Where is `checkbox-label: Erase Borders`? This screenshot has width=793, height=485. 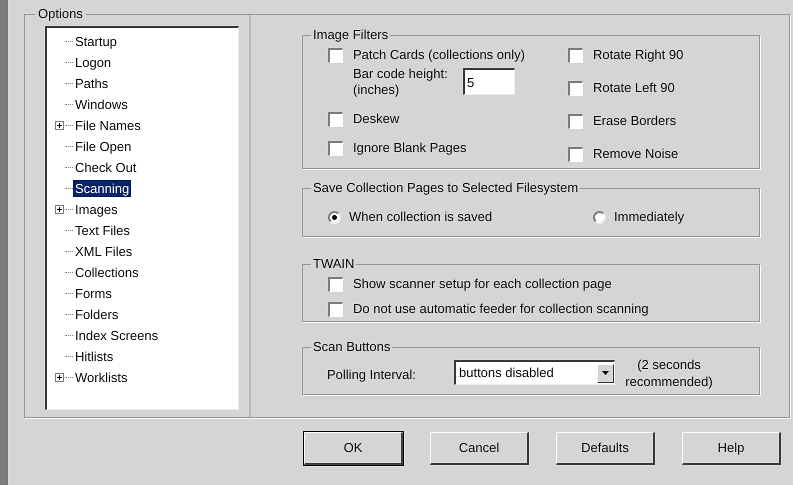 checkbox-label: Erase Borders is located at coordinates (634, 121).